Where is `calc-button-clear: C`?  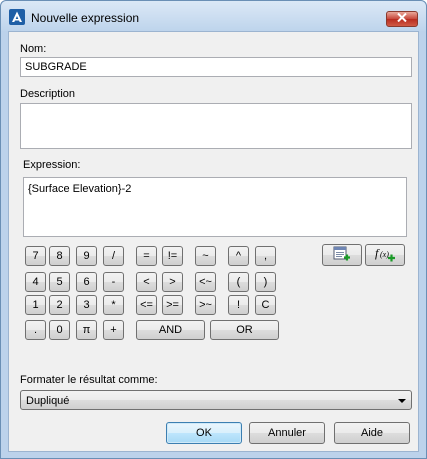 calc-button-clear: C is located at coordinates (265, 305).